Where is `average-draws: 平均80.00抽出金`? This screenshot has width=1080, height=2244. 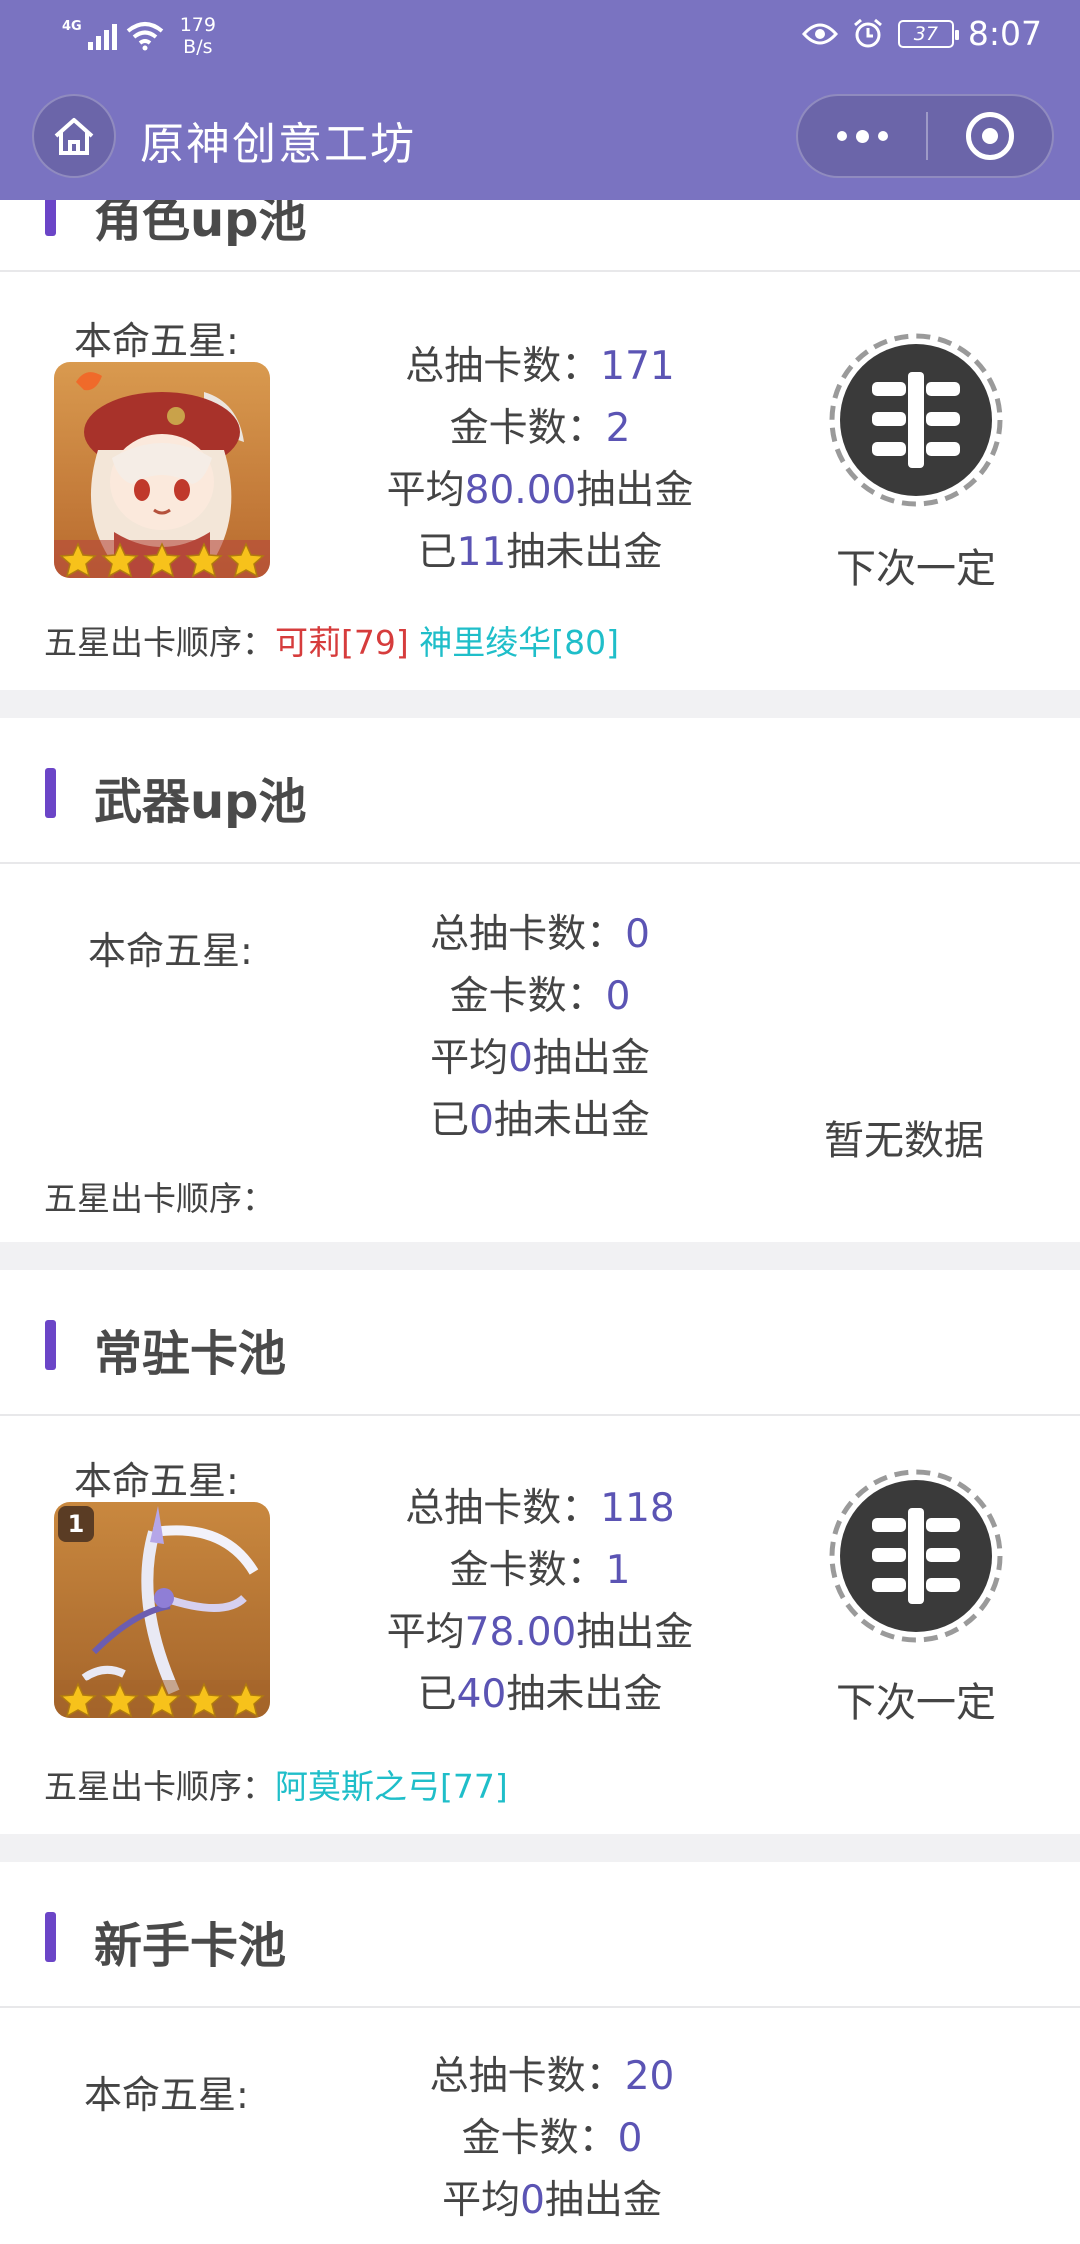 average-draws: 平均80.00抽出金 is located at coordinates (540, 490).